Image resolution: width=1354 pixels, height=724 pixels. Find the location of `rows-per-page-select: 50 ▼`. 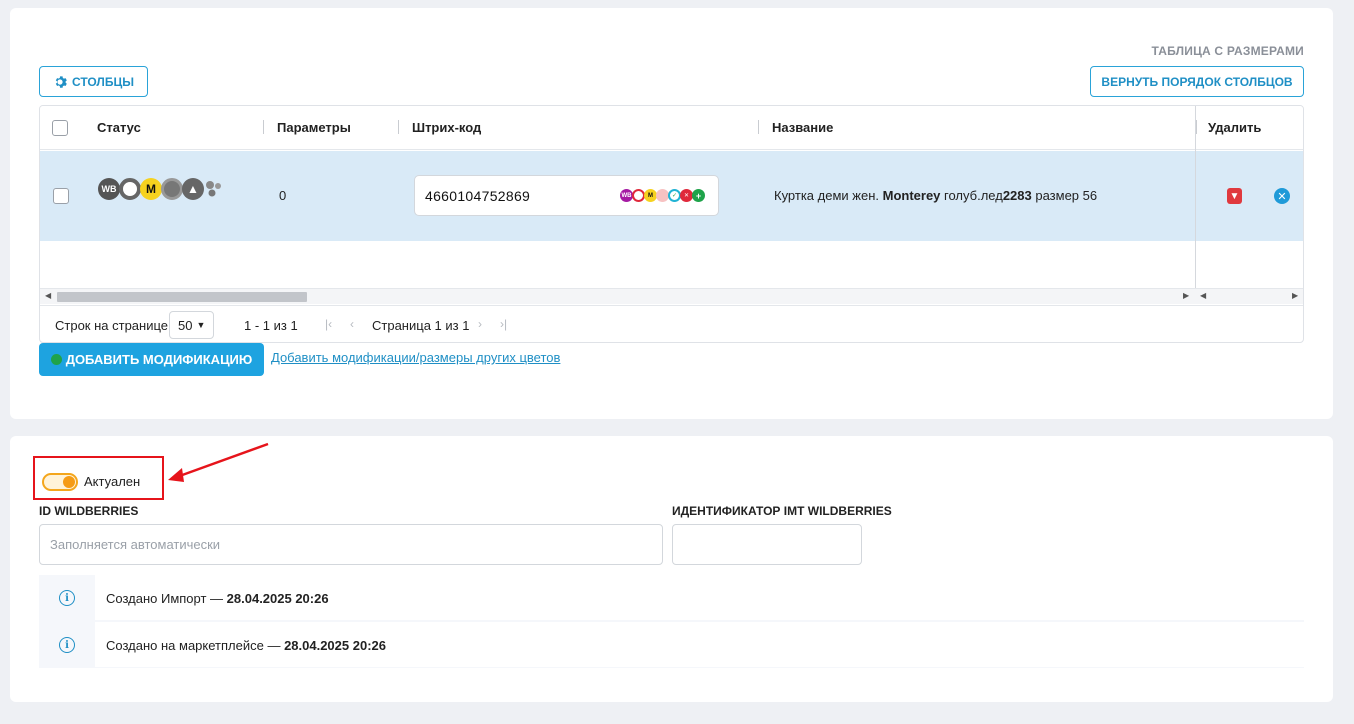

rows-per-page-select: 50 ▼ is located at coordinates (191, 325).